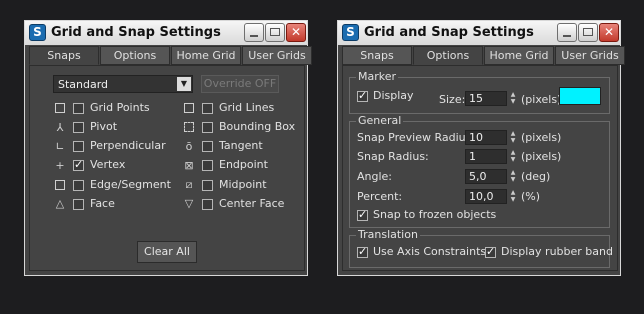  What do you see at coordinates (541, 99) in the screenshot?
I see `size-unit: (pixels)` at bounding box center [541, 99].